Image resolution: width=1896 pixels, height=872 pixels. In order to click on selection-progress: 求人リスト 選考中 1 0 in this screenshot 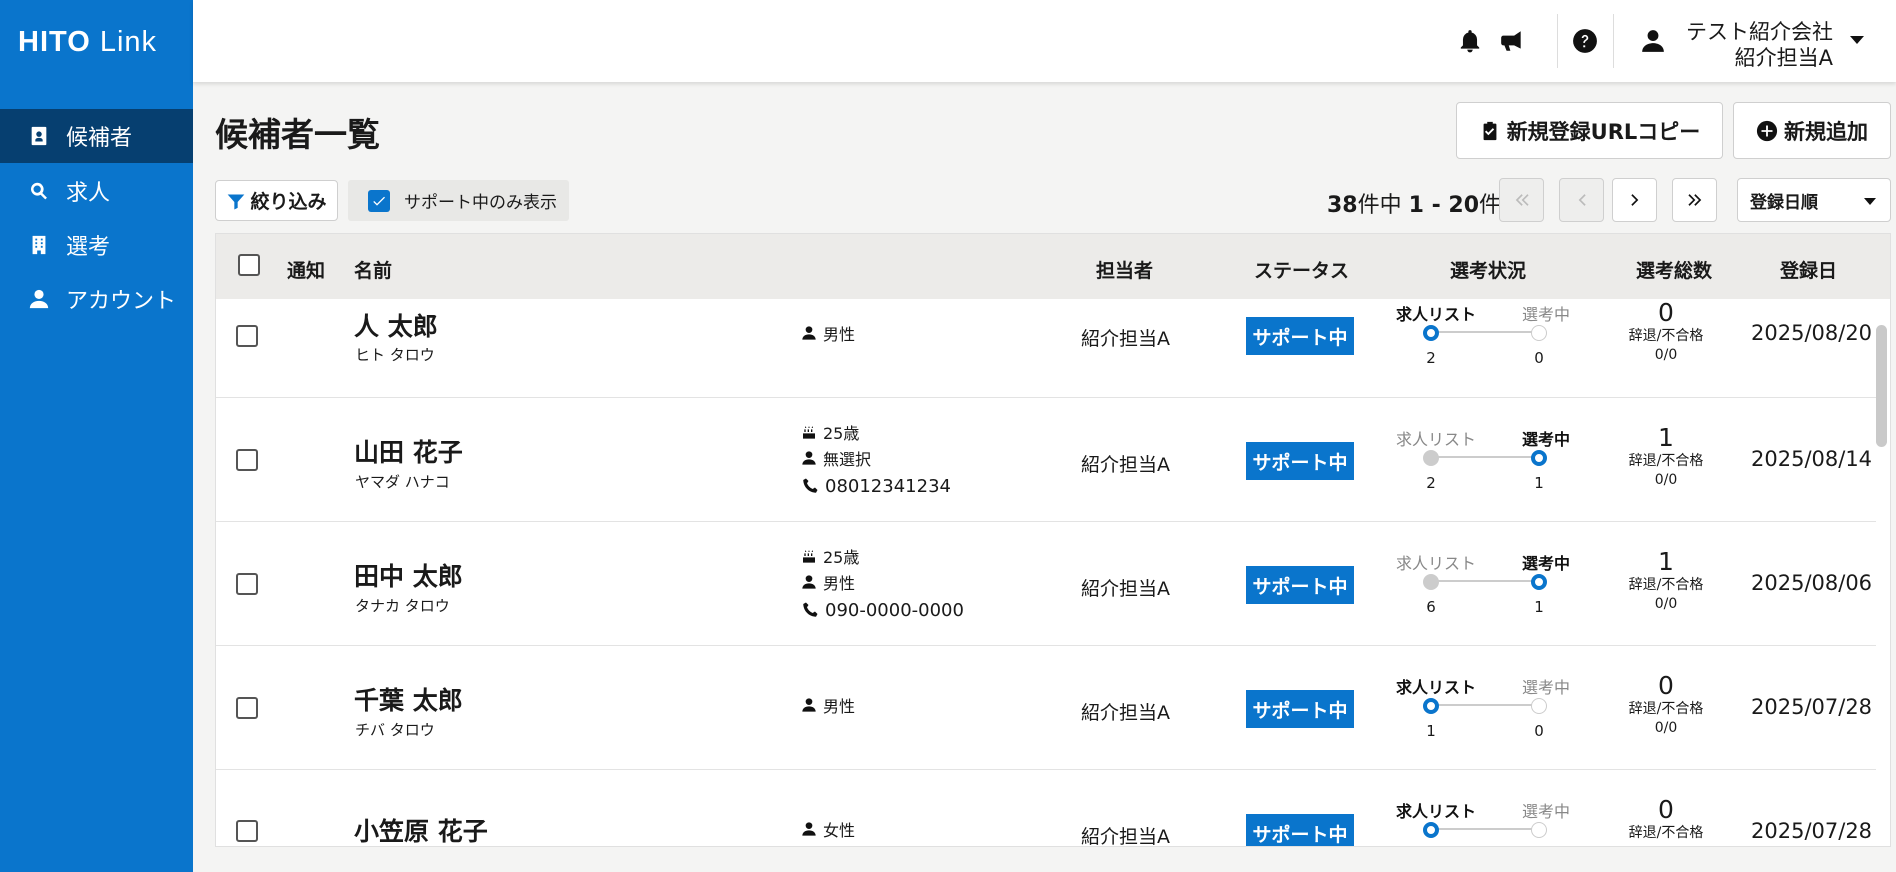, I will do `click(1491, 714)`.